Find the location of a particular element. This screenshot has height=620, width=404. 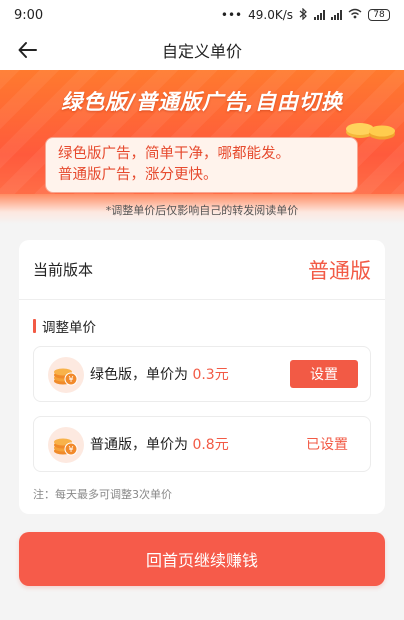

status-icons: ••• 49.0K/s 78 is located at coordinates (305, 15).